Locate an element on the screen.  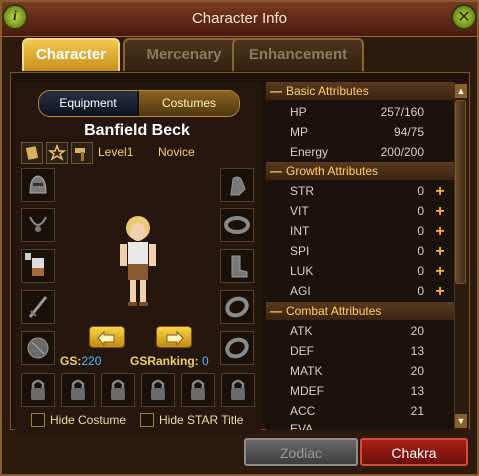
attr-row-eva: EVA is located at coordinates (302, 426).